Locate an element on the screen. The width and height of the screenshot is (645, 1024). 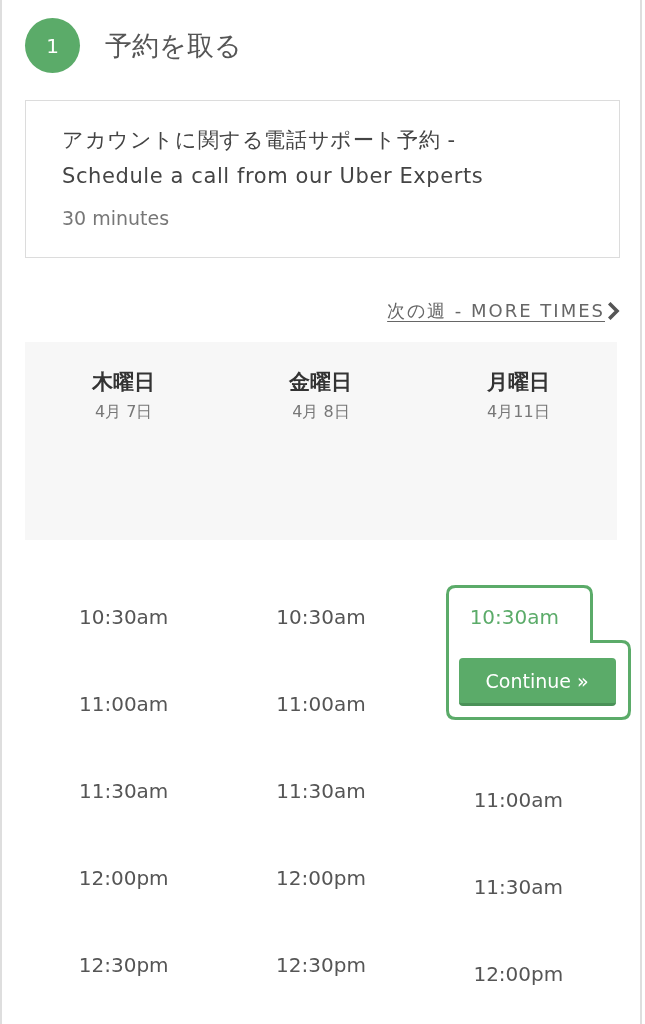
step-number: 1 is located at coordinates (52, 45).